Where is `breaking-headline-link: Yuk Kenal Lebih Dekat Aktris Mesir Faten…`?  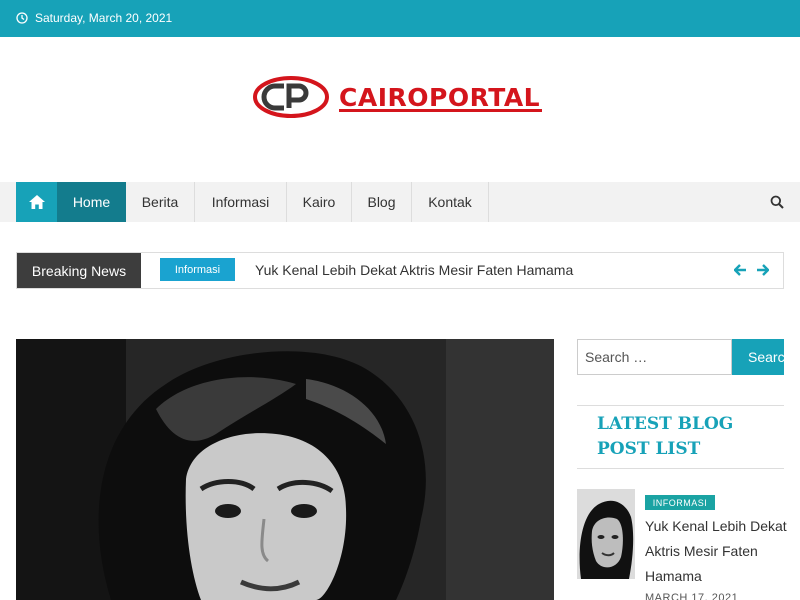
breaking-headline-link: Yuk Kenal Lebih Dekat Aktris Mesir Faten… is located at coordinates (414, 270).